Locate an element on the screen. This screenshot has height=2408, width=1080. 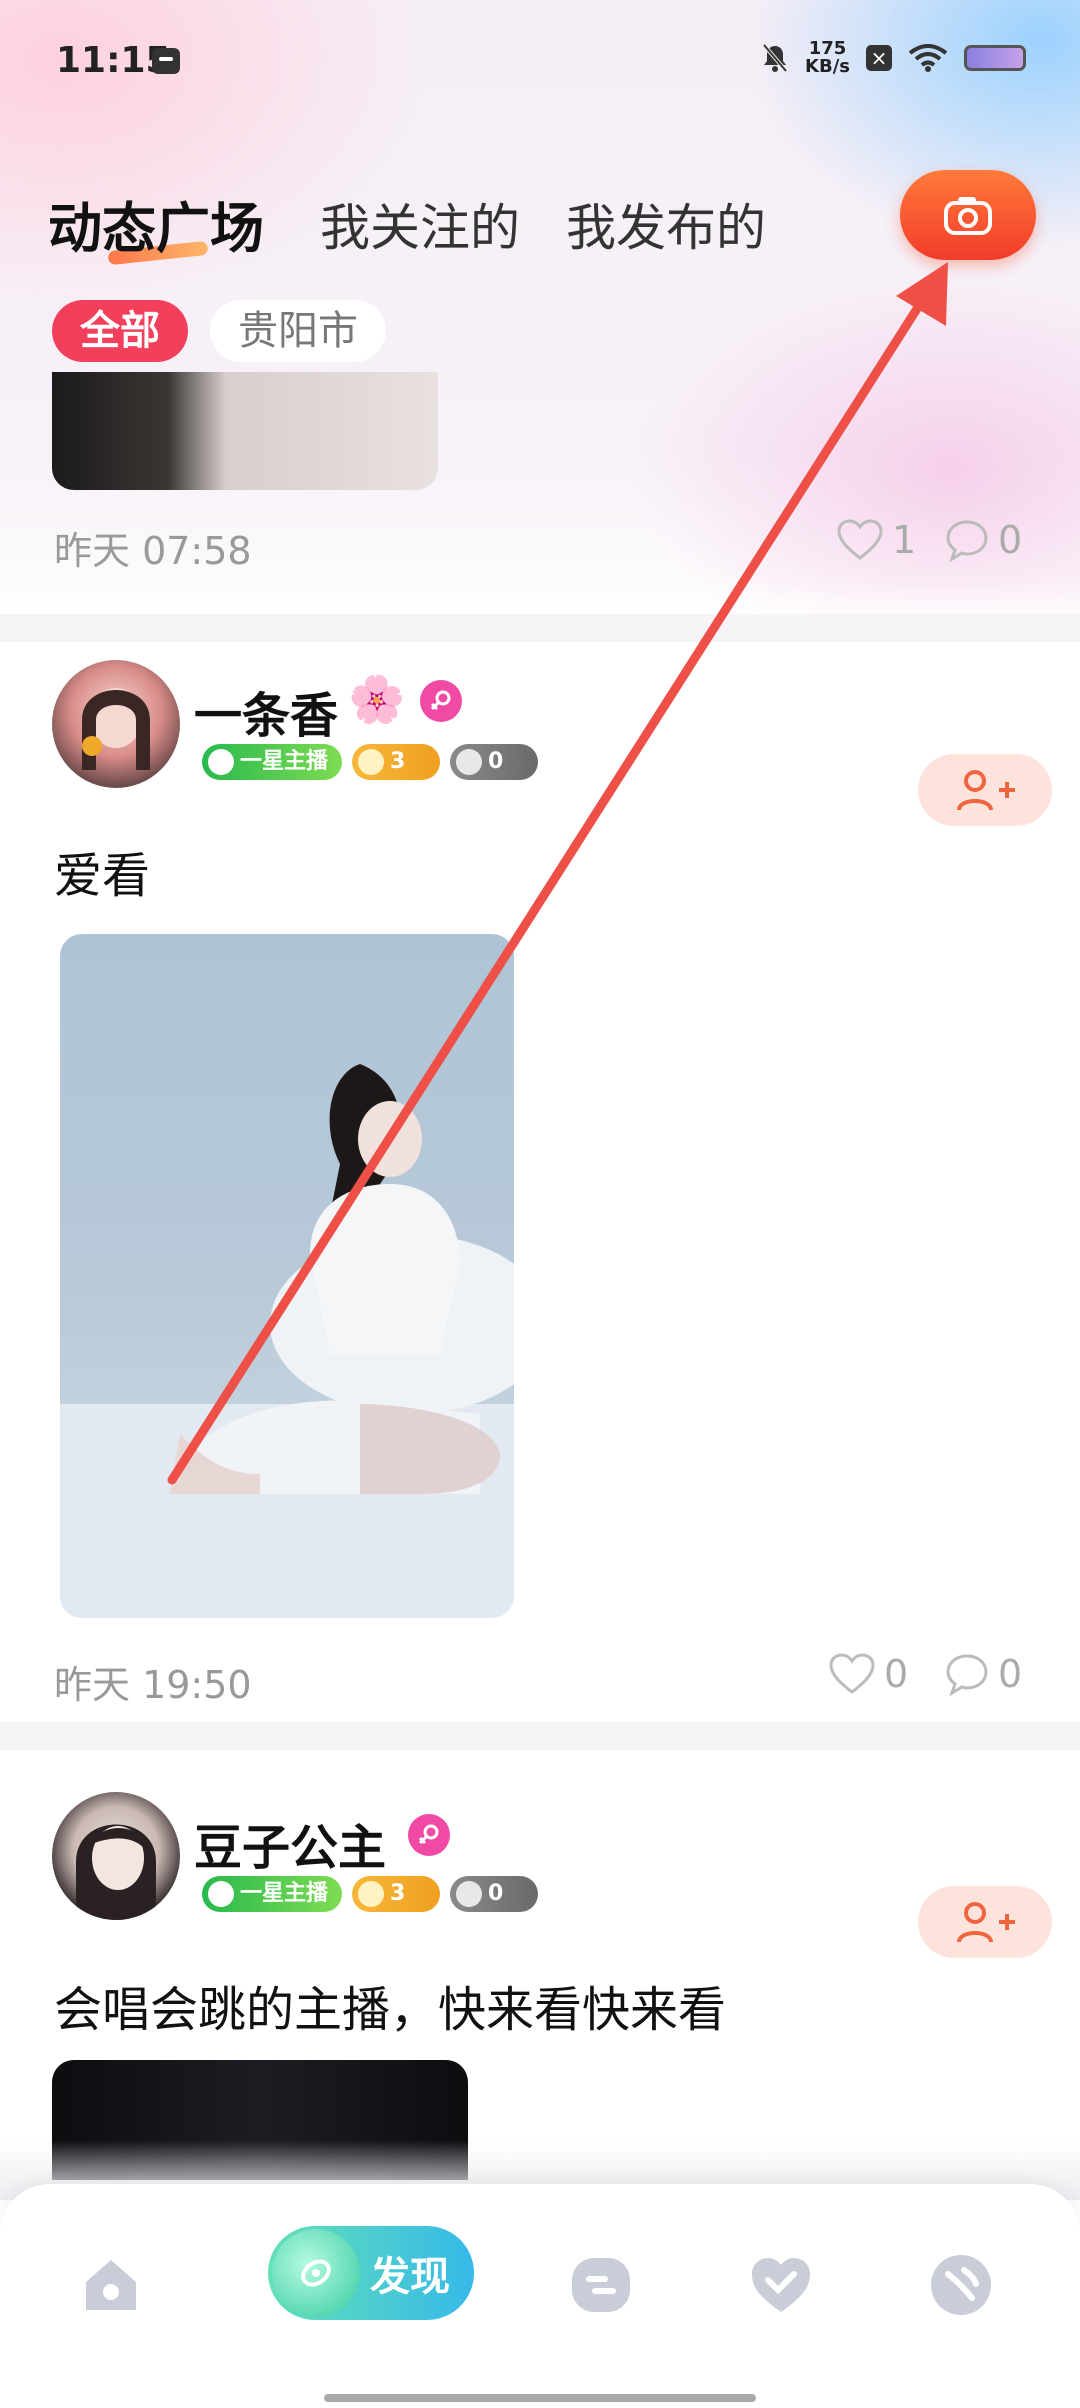
nav-discover: 发现 is located at coordinates (371, 2273).